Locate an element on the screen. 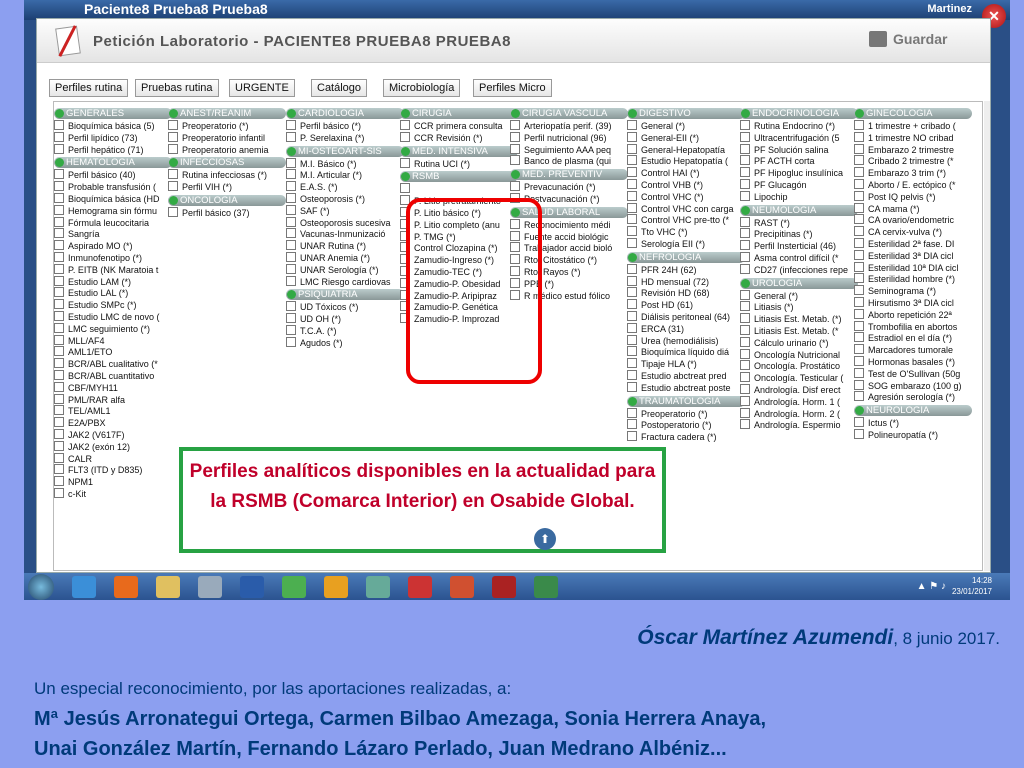 This screenshot has width=1024, height=768. profile-checkbox: Estudio LAM (*) is located at coordinates (113, 282).